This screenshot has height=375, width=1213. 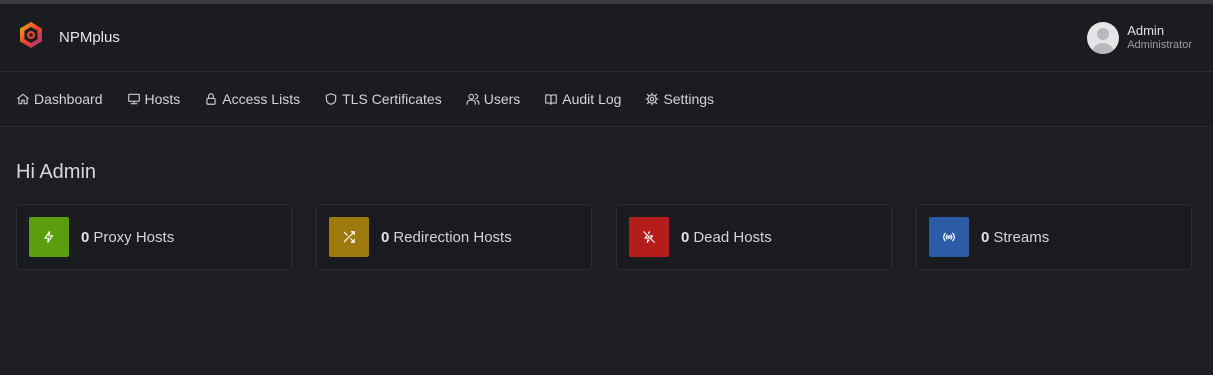 I want to click on user-name: Admin, so click(x=1146, y=31).